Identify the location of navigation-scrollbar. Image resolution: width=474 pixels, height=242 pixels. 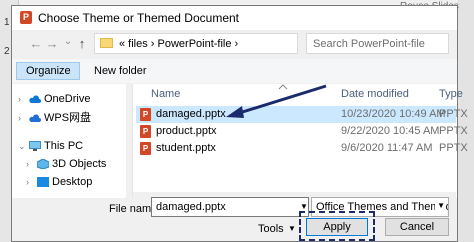
(128, 141).